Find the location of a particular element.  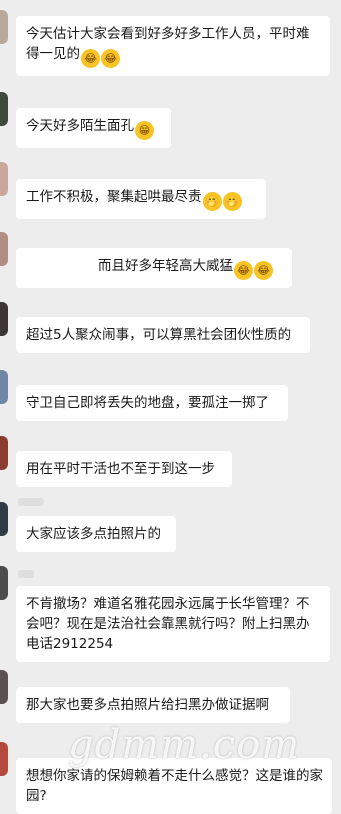

message-text: 超过5人聚众闹事，可以算黑社会团伙性质的 is located at coordinates (159, 335).